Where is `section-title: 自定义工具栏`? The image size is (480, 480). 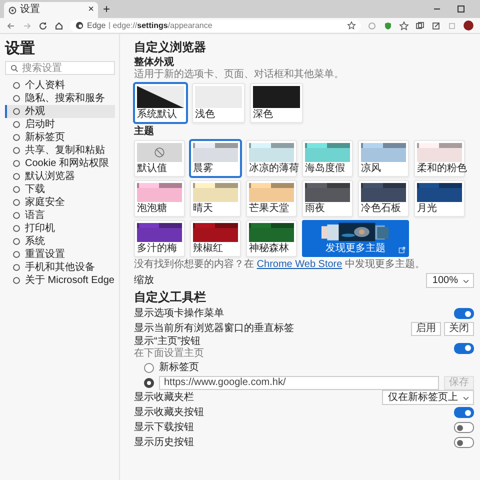
section-title: 自定义工具栏 is located at coordinates (170, 297).